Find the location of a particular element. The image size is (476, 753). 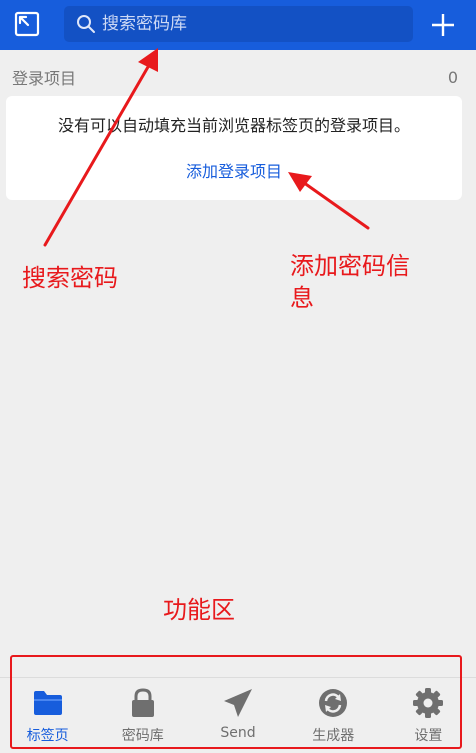

nav-label-settings: 设置 is located at coordinates (428, 736).